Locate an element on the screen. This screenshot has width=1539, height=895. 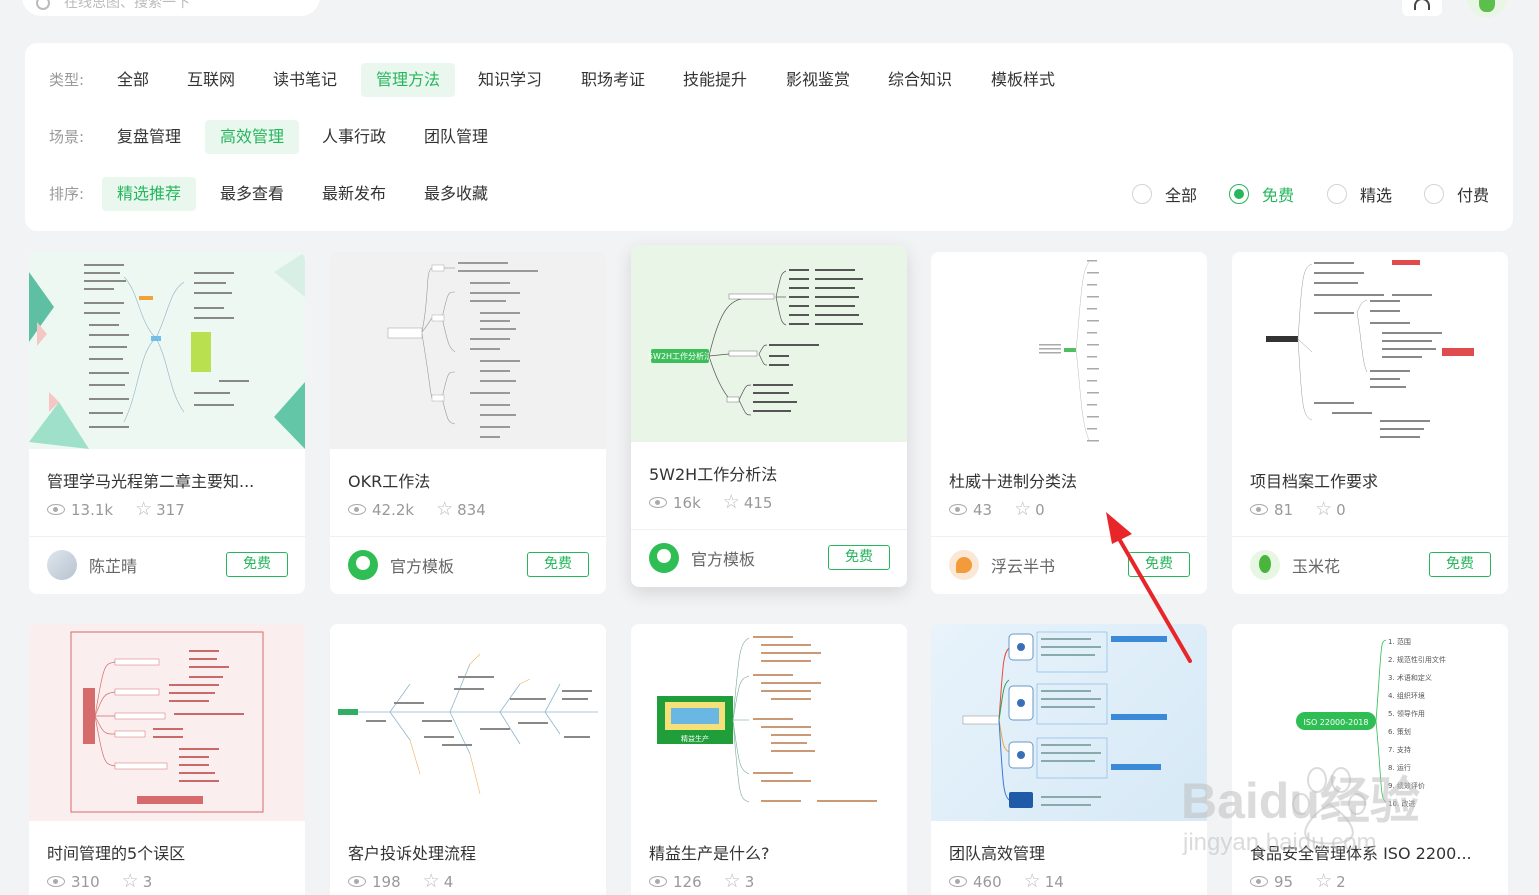
thumb-item: 10. 改进 is located at coordinates (1401, 803).